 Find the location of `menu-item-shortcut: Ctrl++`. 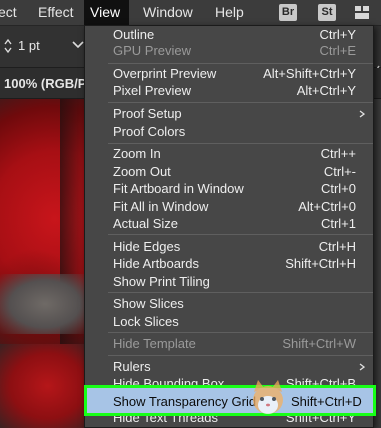

menu-item-shortcut: Ctrl++ is located at coordinates (338, 153).